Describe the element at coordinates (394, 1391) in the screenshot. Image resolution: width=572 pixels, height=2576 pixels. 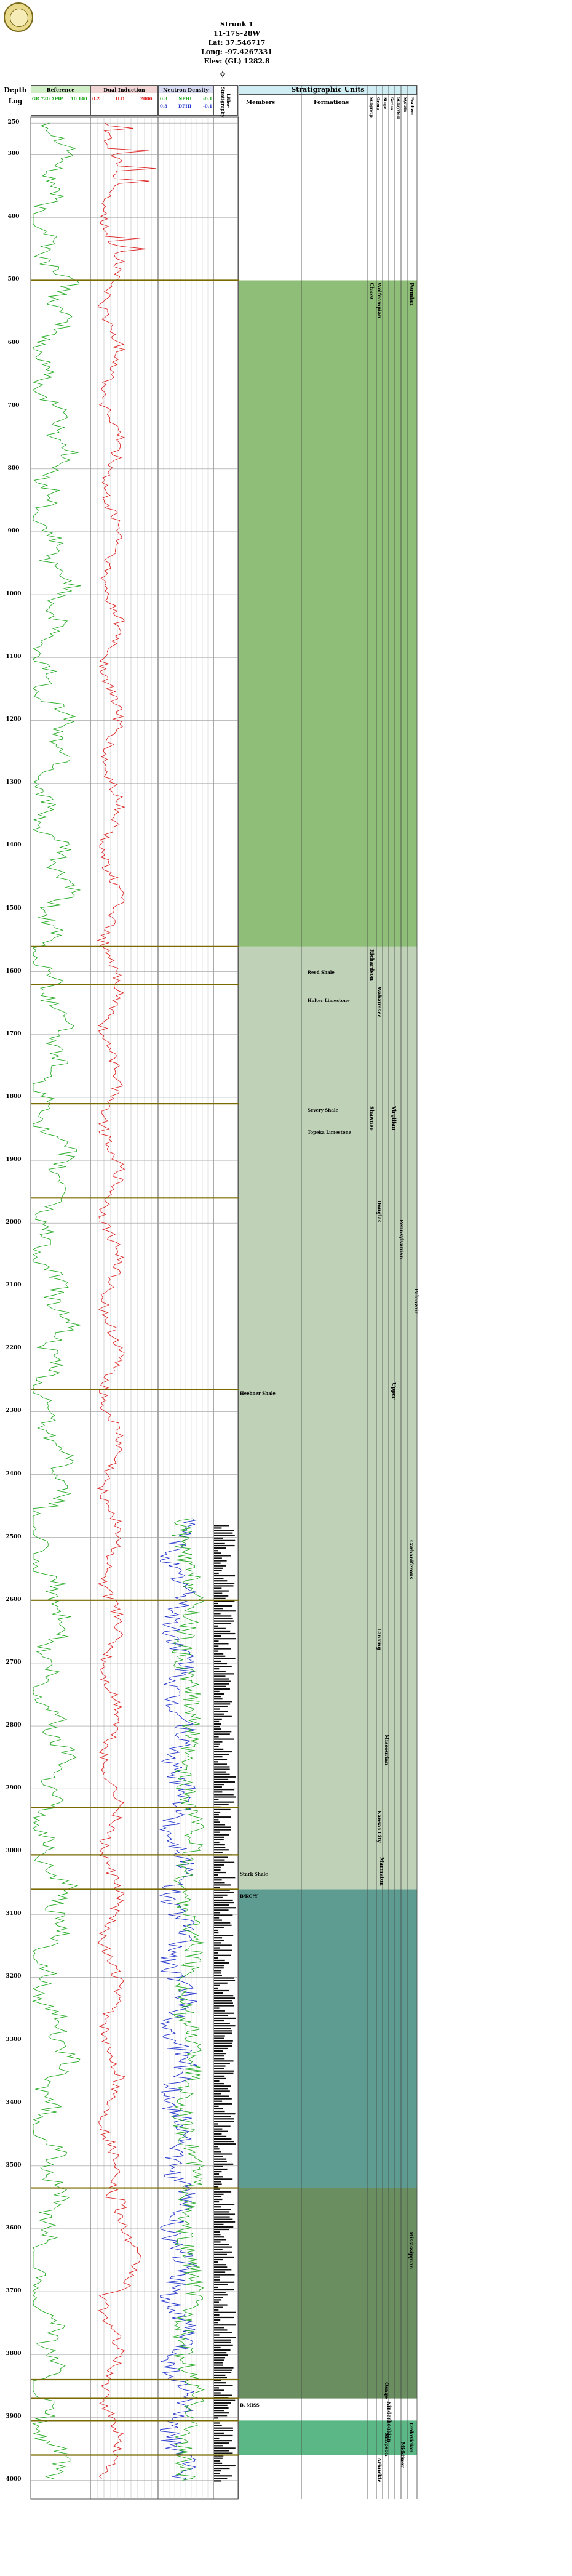
I see `rank-label: Upper` at that location.